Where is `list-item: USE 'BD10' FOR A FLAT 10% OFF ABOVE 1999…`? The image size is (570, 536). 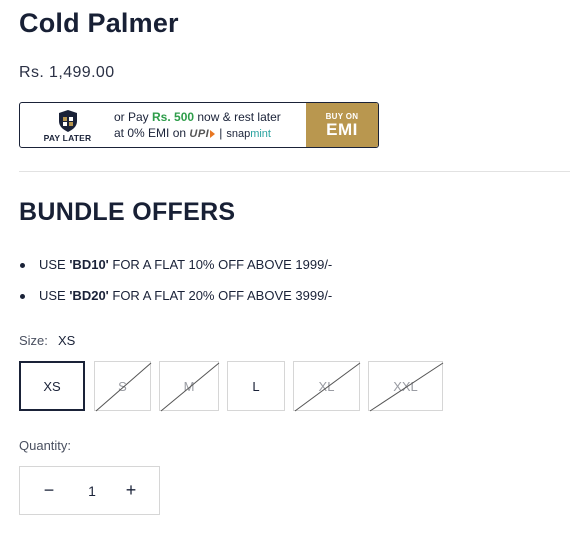 list-item: USE 'BD10' FOR A FLAT 10% OFF ABOVE 1999… is located at coordinates (175, 271).